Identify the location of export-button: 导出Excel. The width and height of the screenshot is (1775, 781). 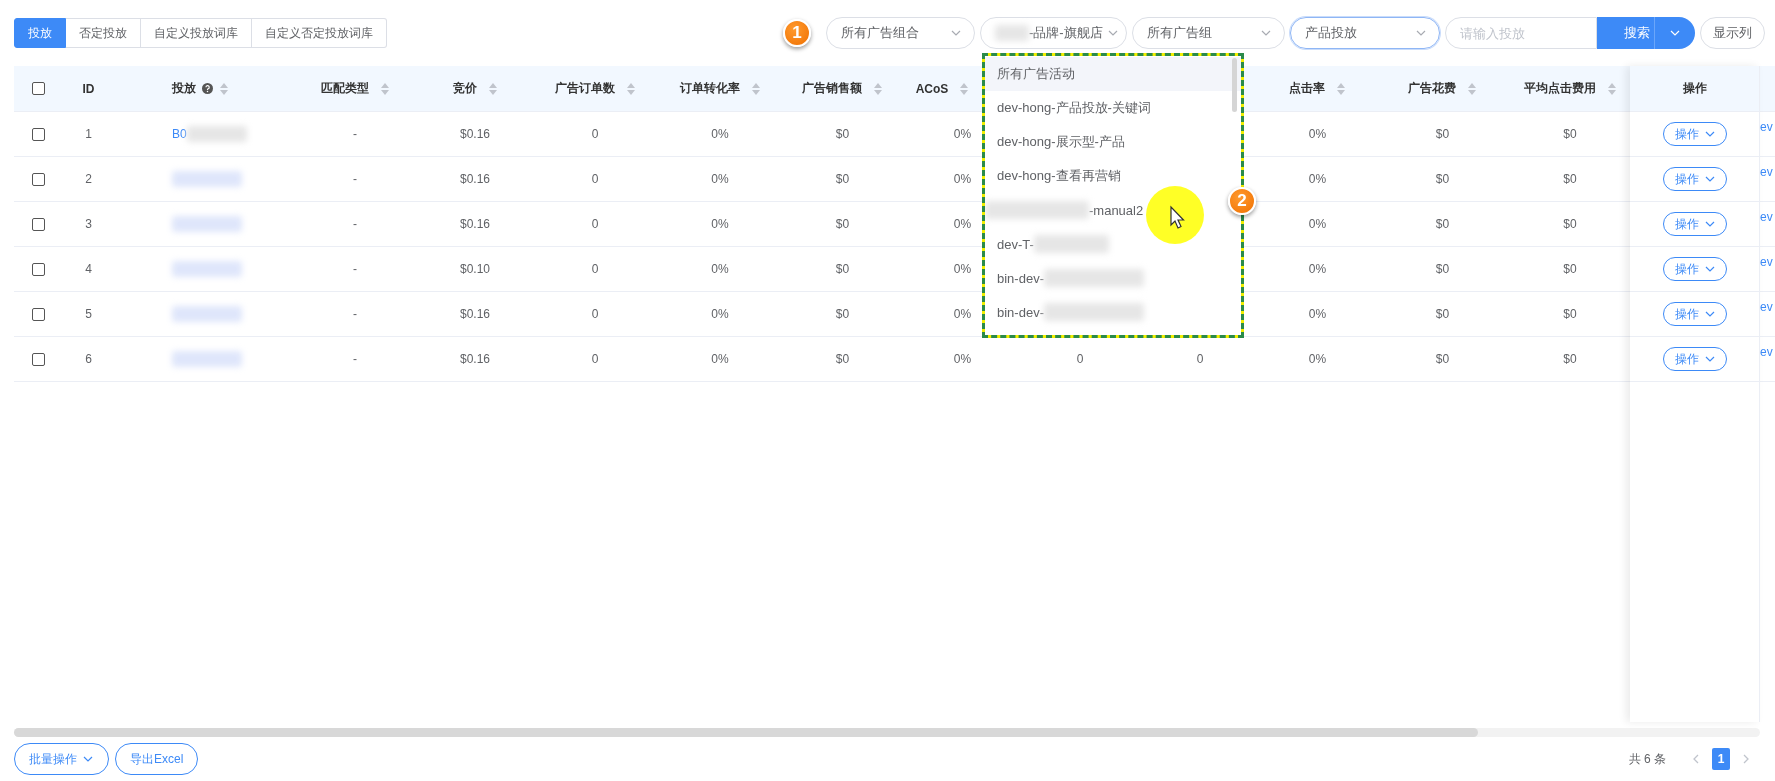
(157, 759).